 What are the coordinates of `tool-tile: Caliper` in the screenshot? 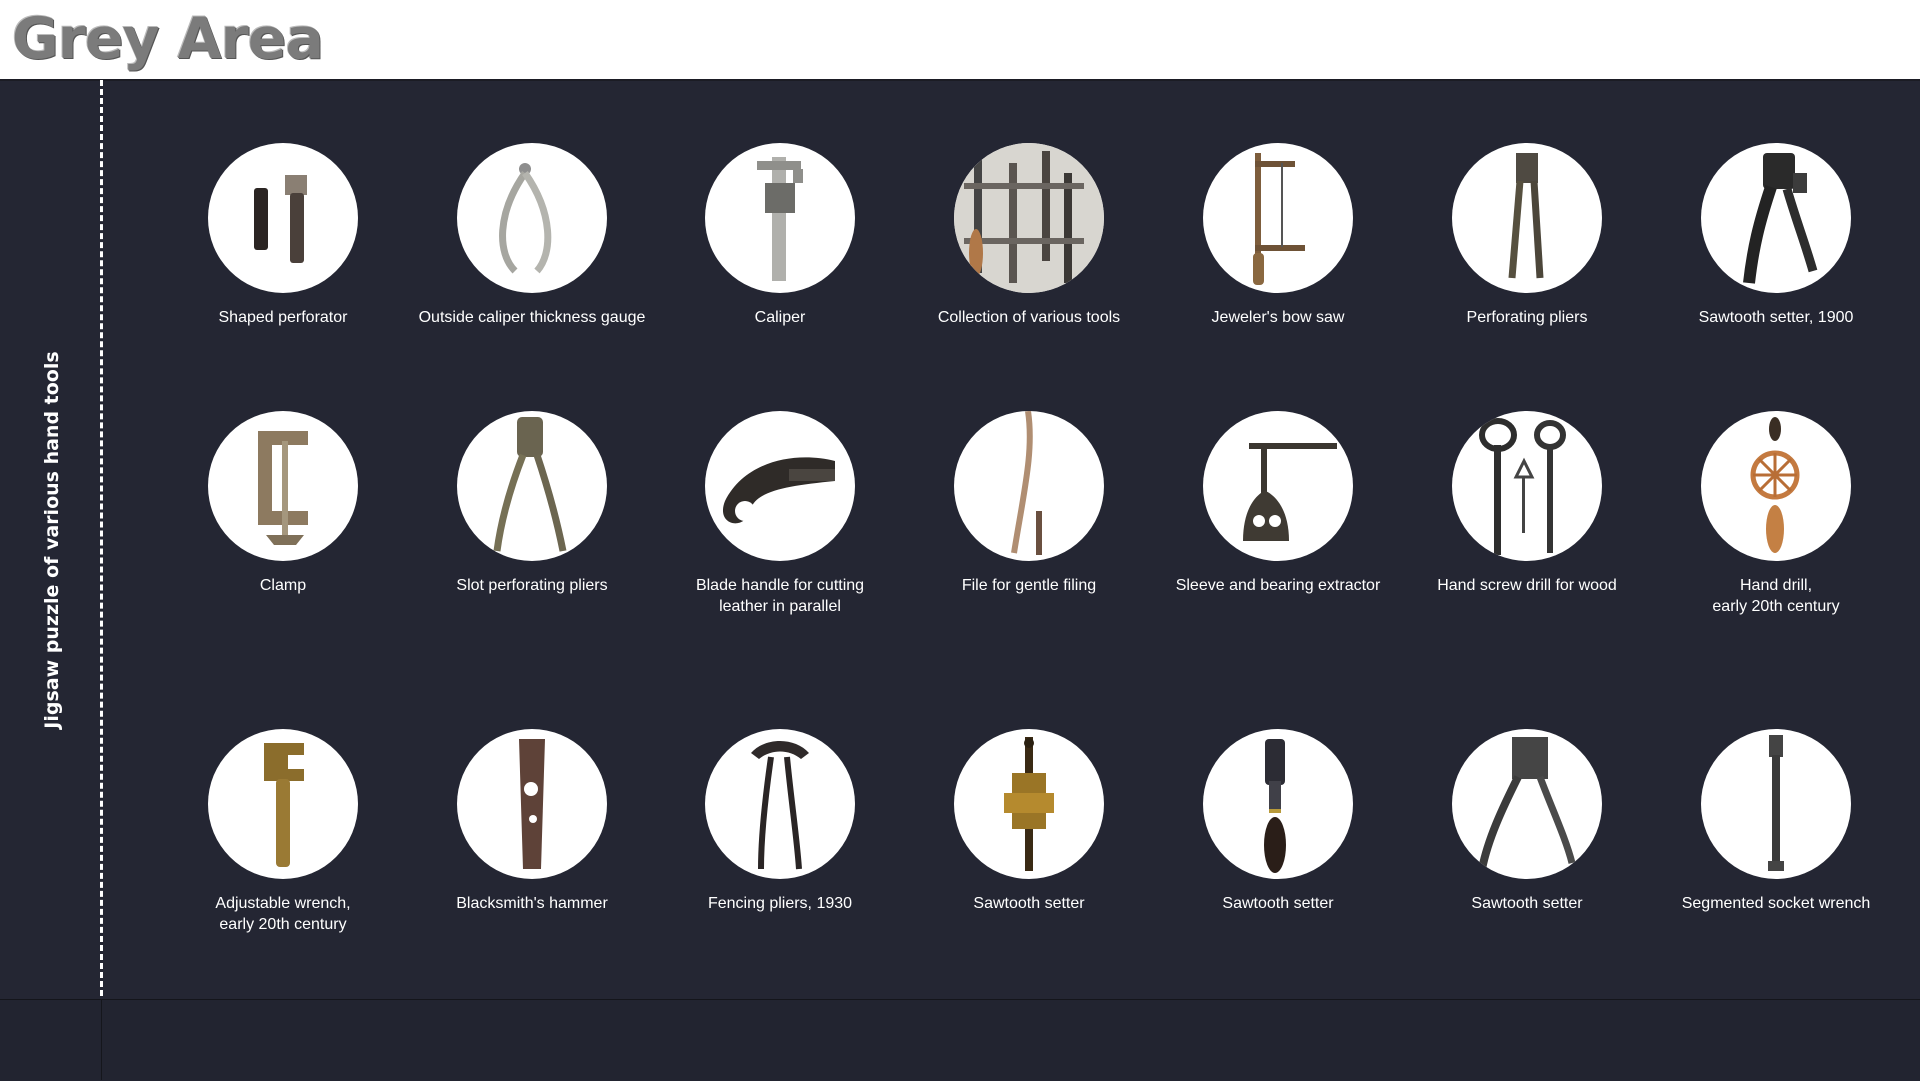 It's located at (780, 235).